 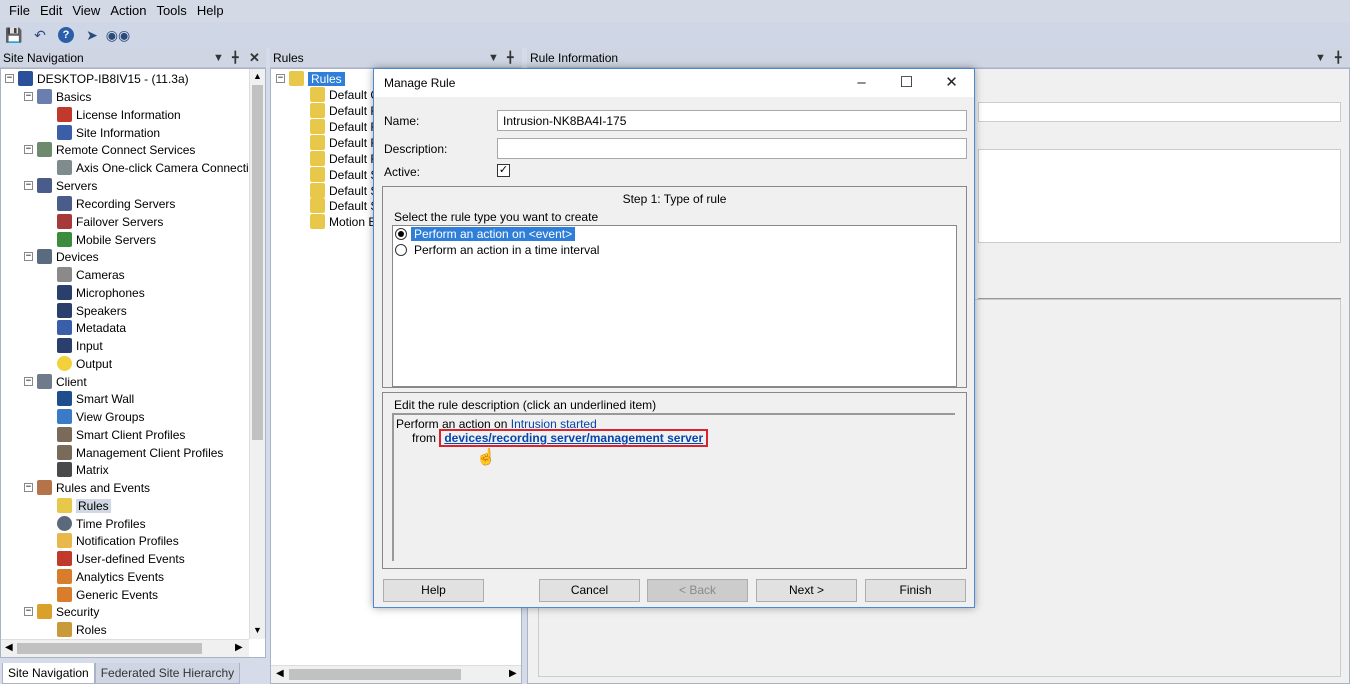 I want to click on undo-icon: ↶, so click(x=40, y=35).